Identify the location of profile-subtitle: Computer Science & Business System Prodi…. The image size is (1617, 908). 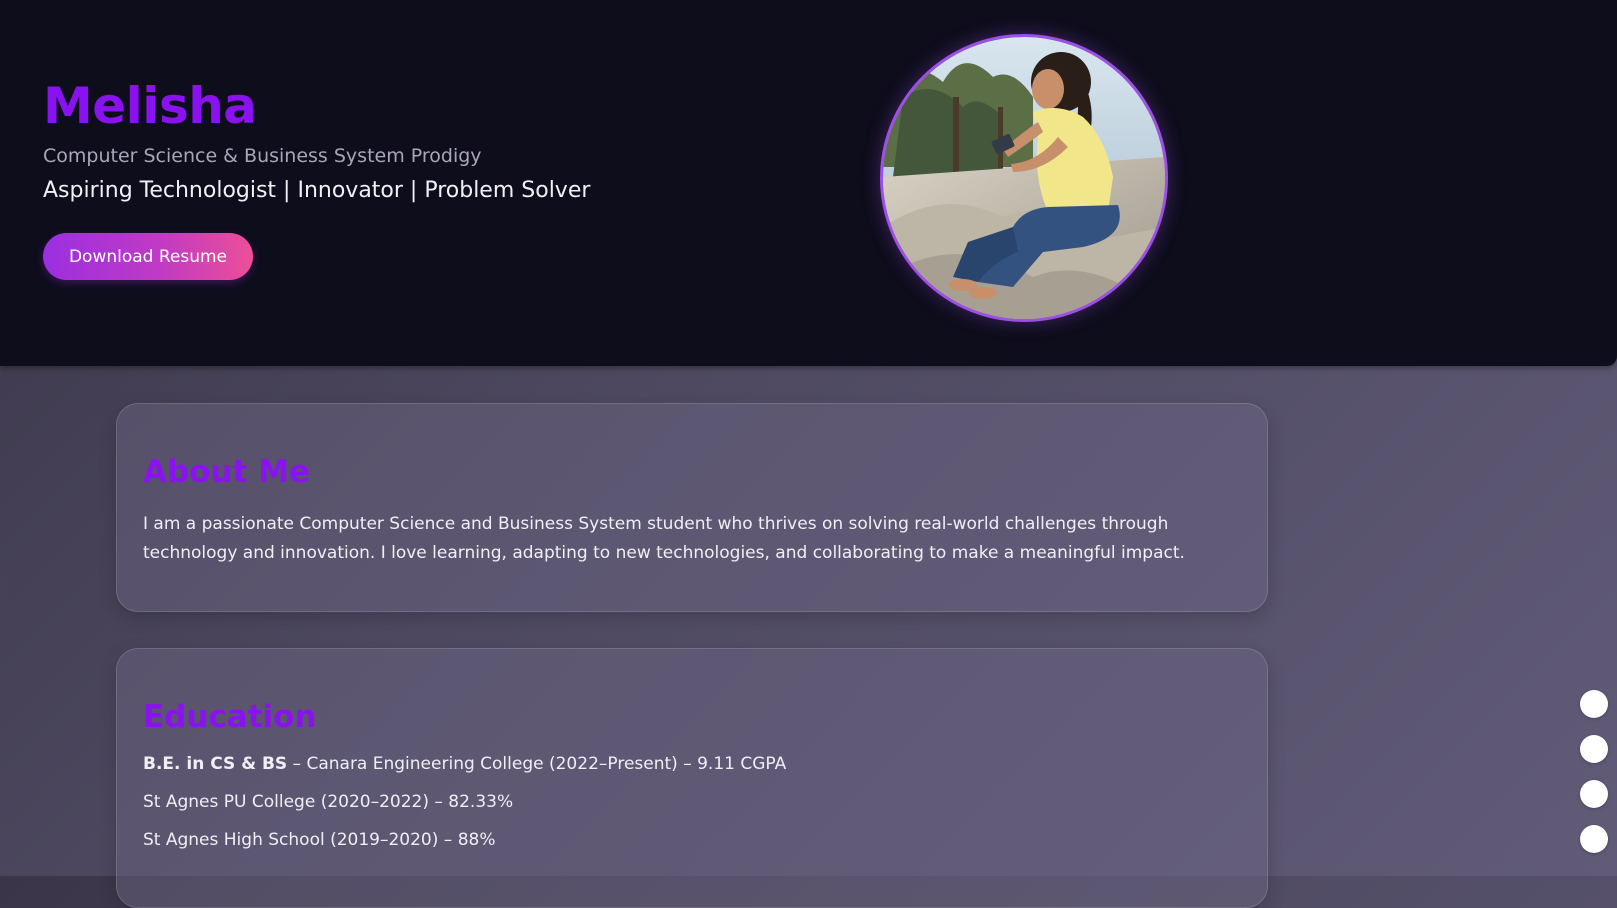
(262, 156).